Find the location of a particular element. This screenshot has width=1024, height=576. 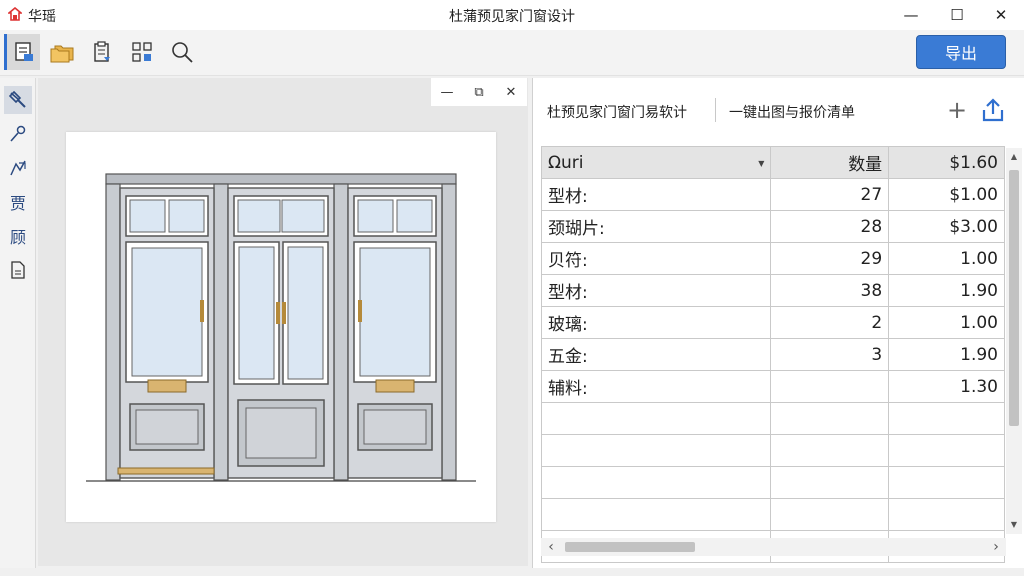

mullion-right is located at coordinates (341, 332).